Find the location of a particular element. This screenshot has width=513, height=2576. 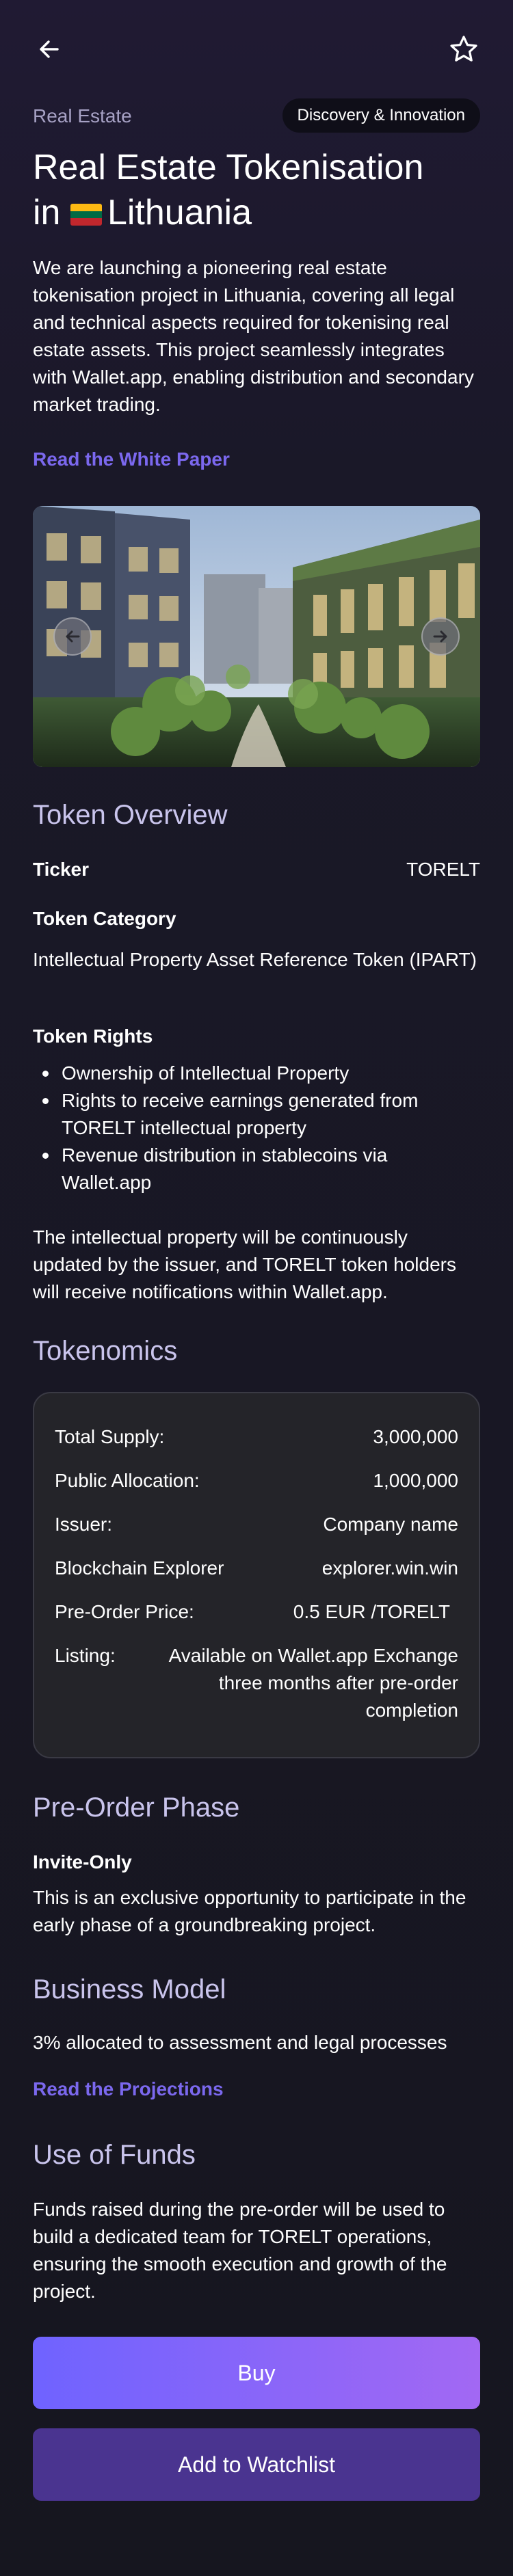

tokenomics-title: Tokenomics is located at coordinates (106, 1351).